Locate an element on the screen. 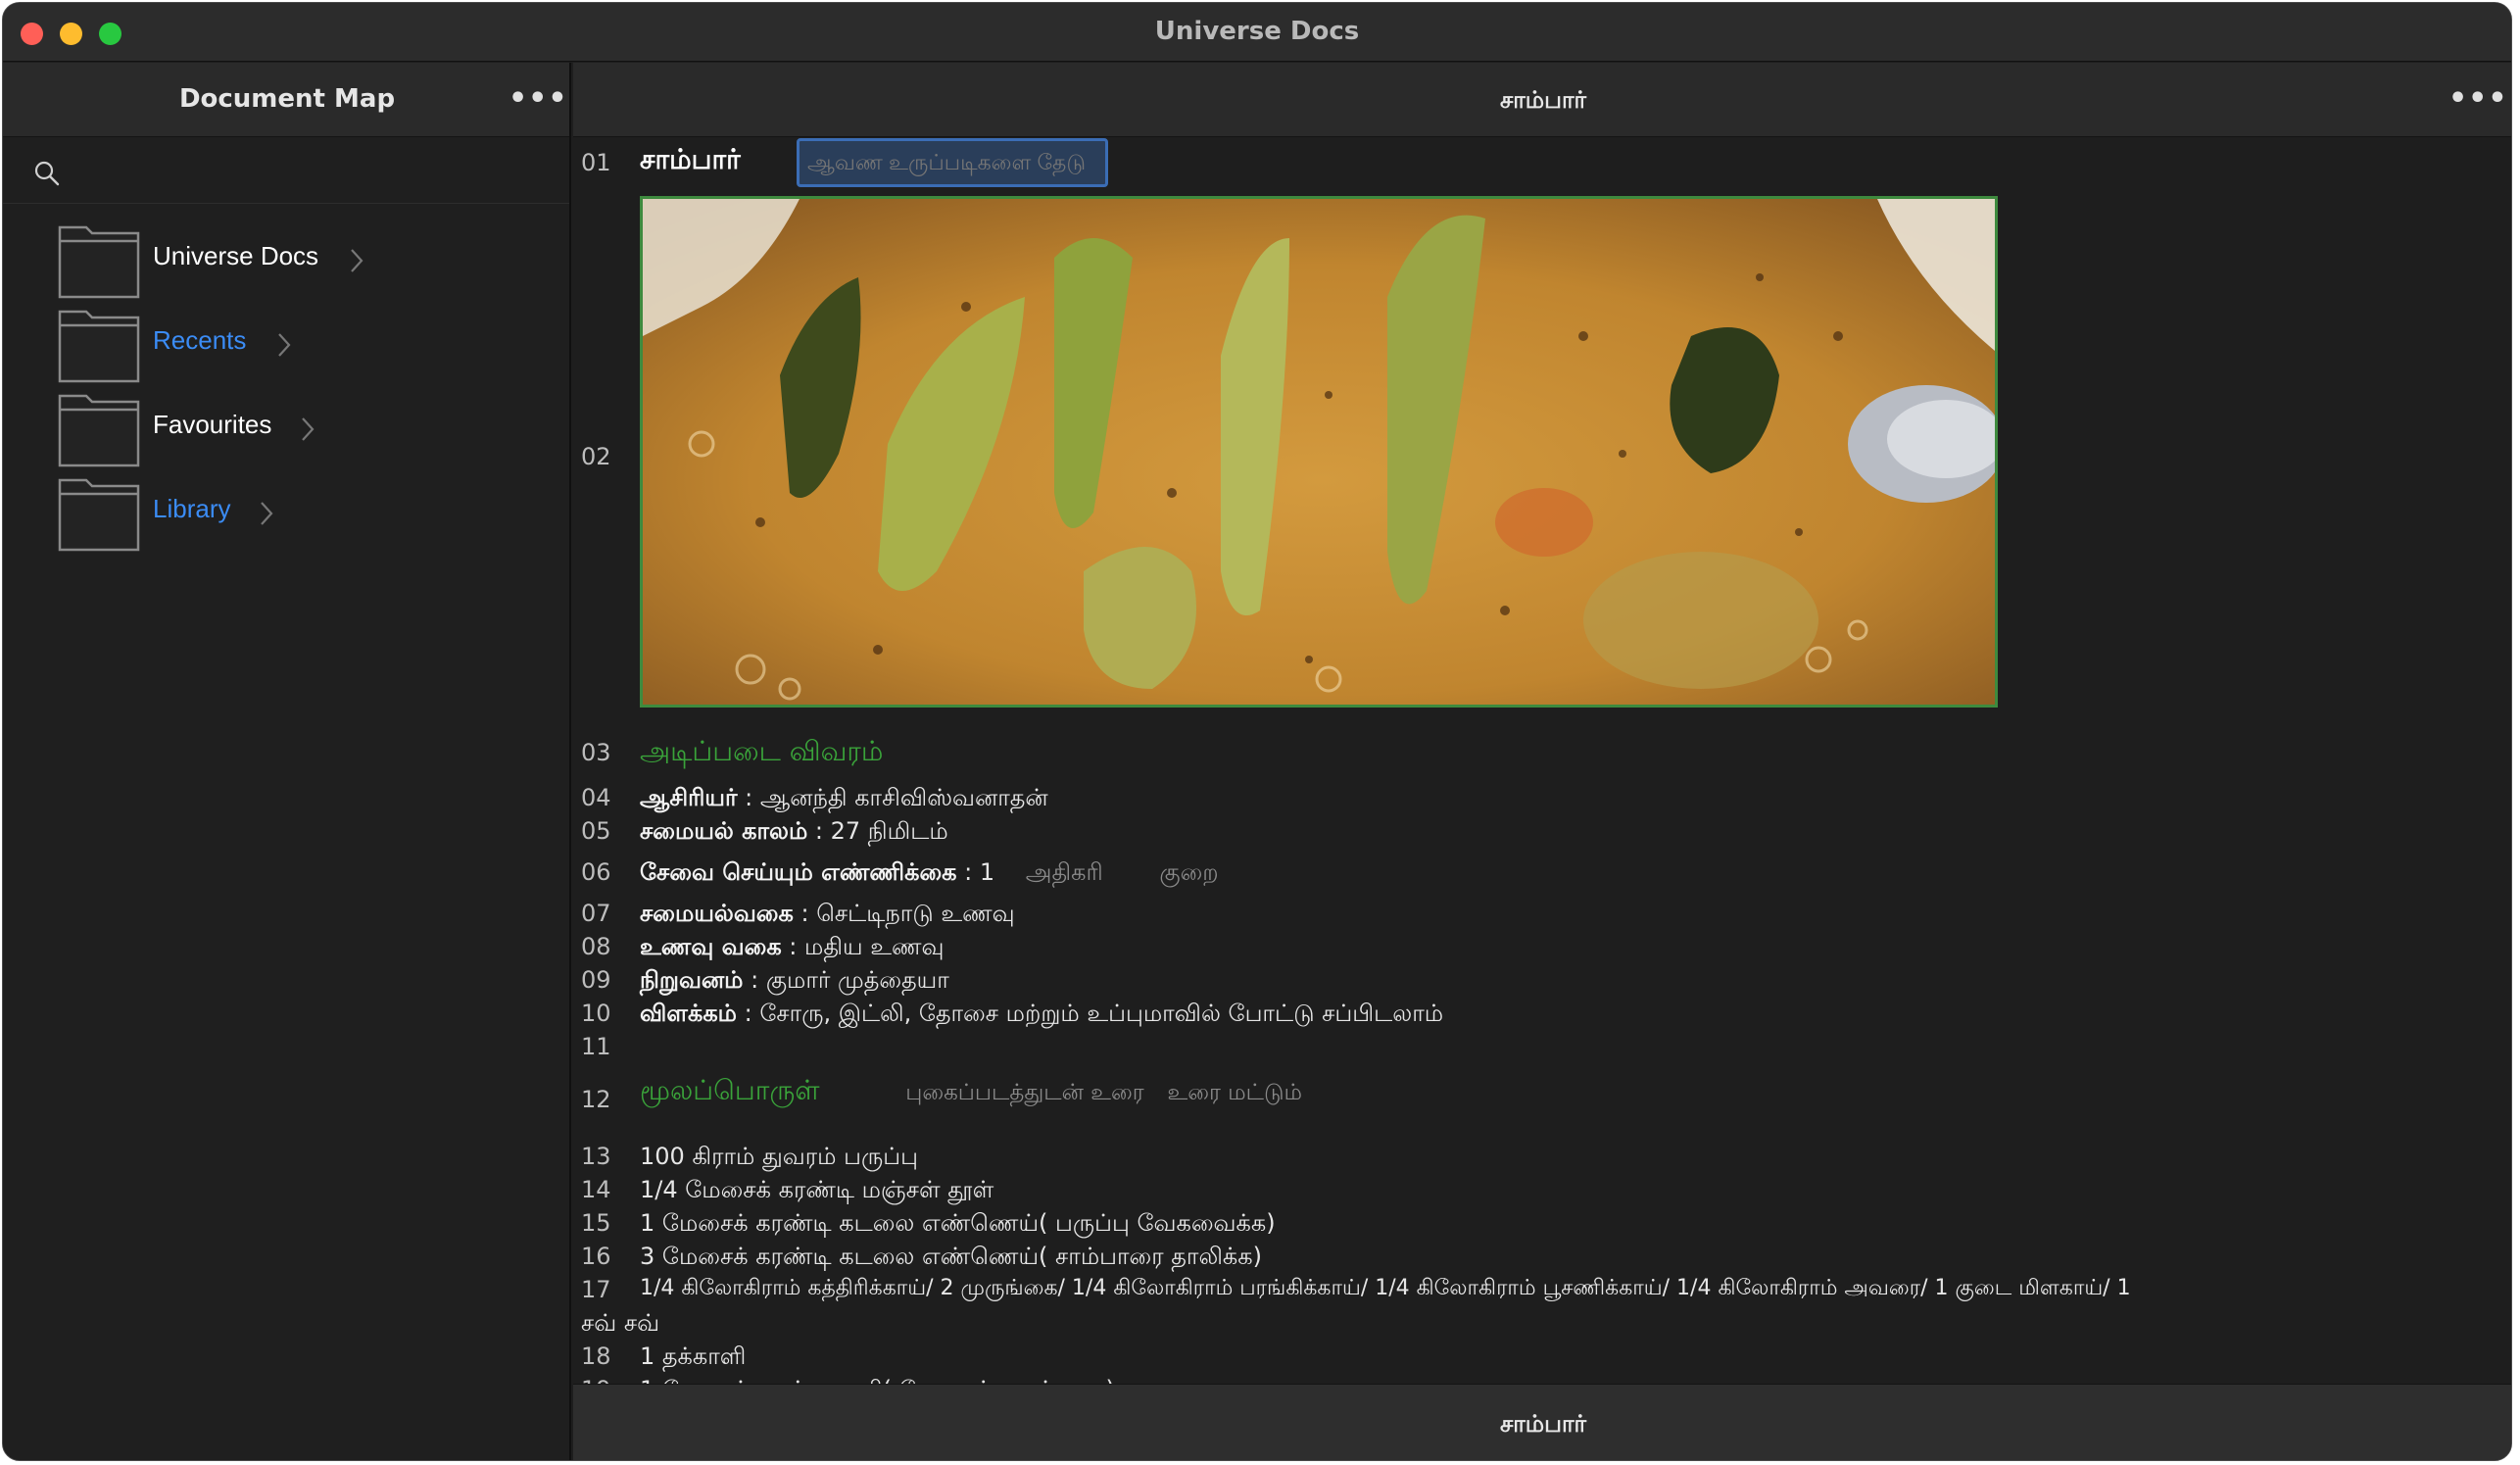 The image size is (2520, 1465). sidebar-item-favourites: Favourites is located at coordinates (302, 429).